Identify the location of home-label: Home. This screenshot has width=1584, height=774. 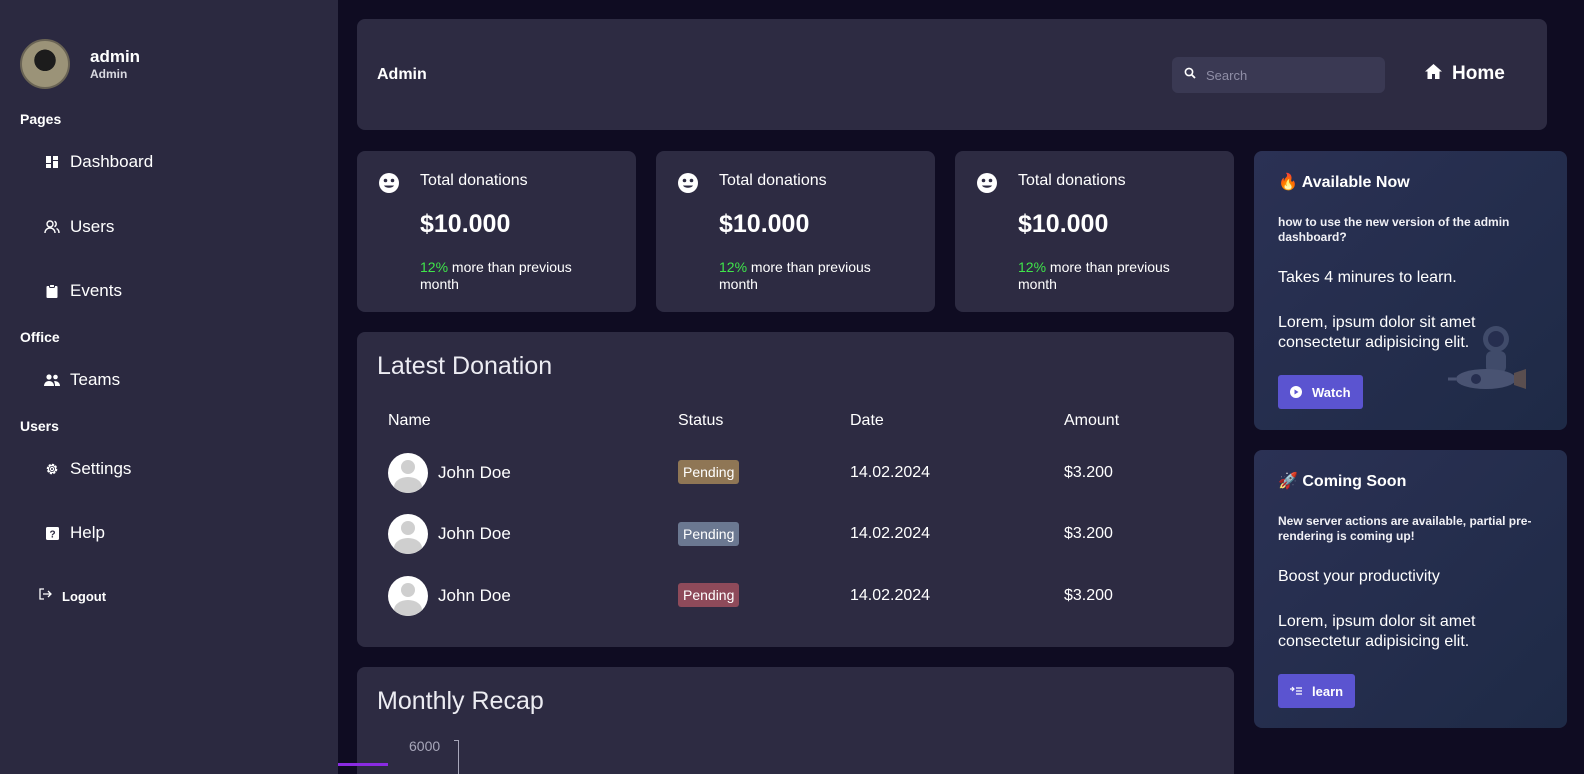
(1478, 73).